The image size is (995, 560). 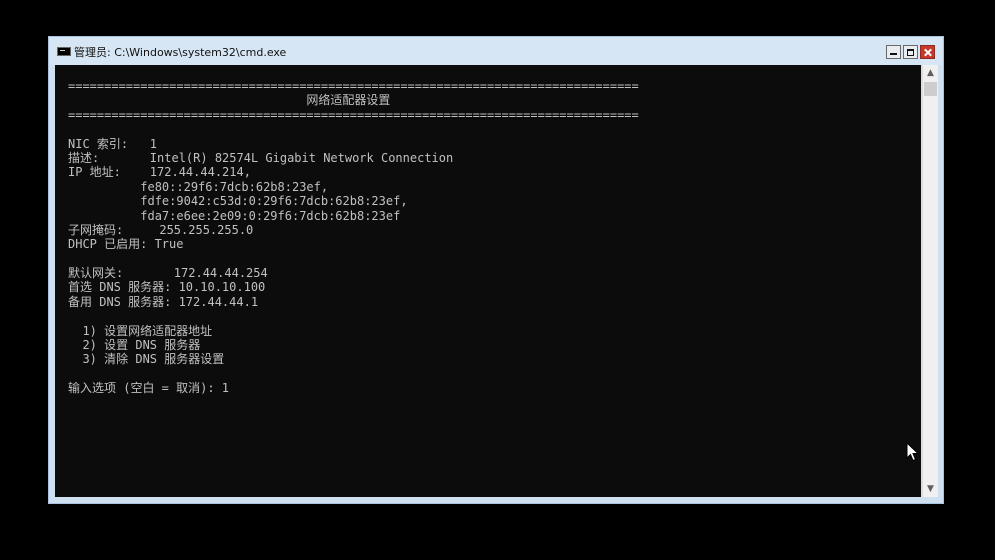 I want to click on chevron-up-icon: ▲, so click(x=930, y=73).